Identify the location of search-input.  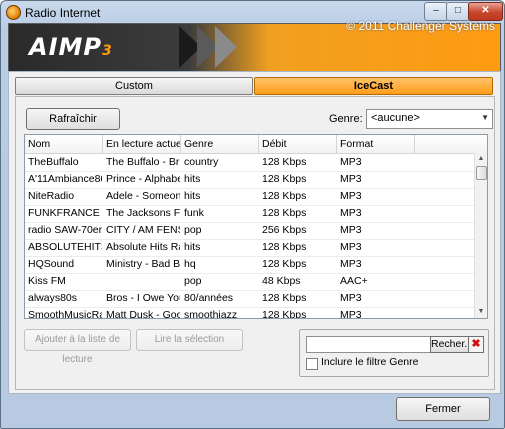
(368, 344).